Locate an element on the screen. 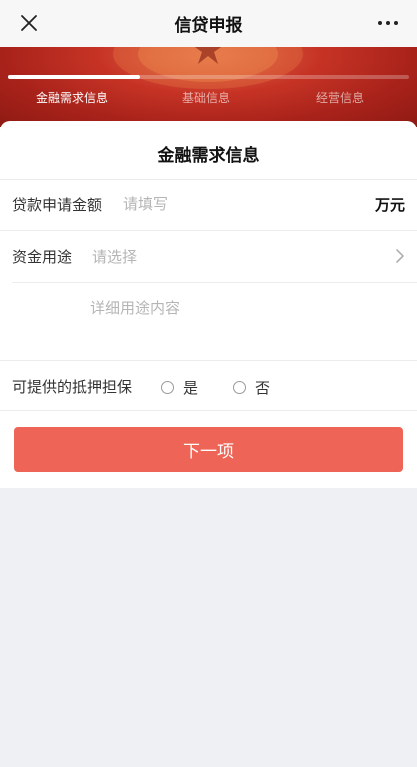 Image resolution: width=417 pixels, height=767 pixels. page-title: 信贷申报 is located at coordinates (208, 26).